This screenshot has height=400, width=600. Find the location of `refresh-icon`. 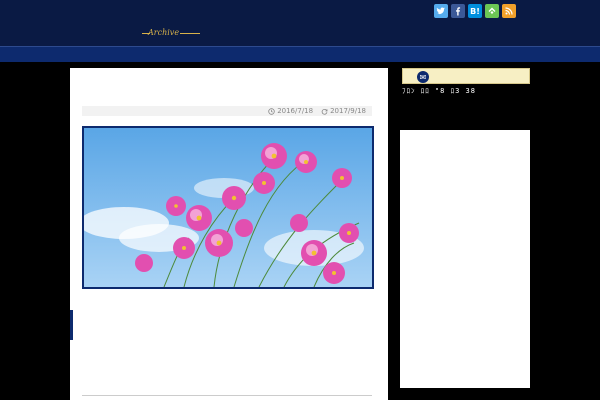

refresh-icon is located at coordinates (324, 111).